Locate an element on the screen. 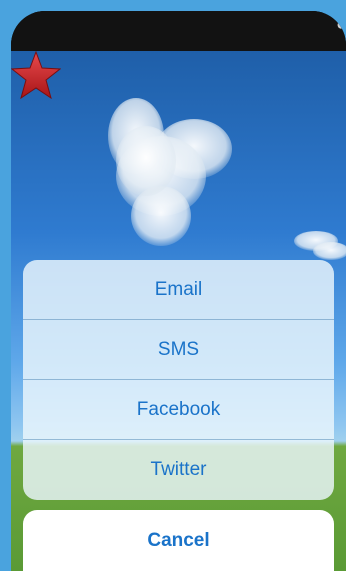  facebook-share-button: Facebook is located at coordinates (178, 410).